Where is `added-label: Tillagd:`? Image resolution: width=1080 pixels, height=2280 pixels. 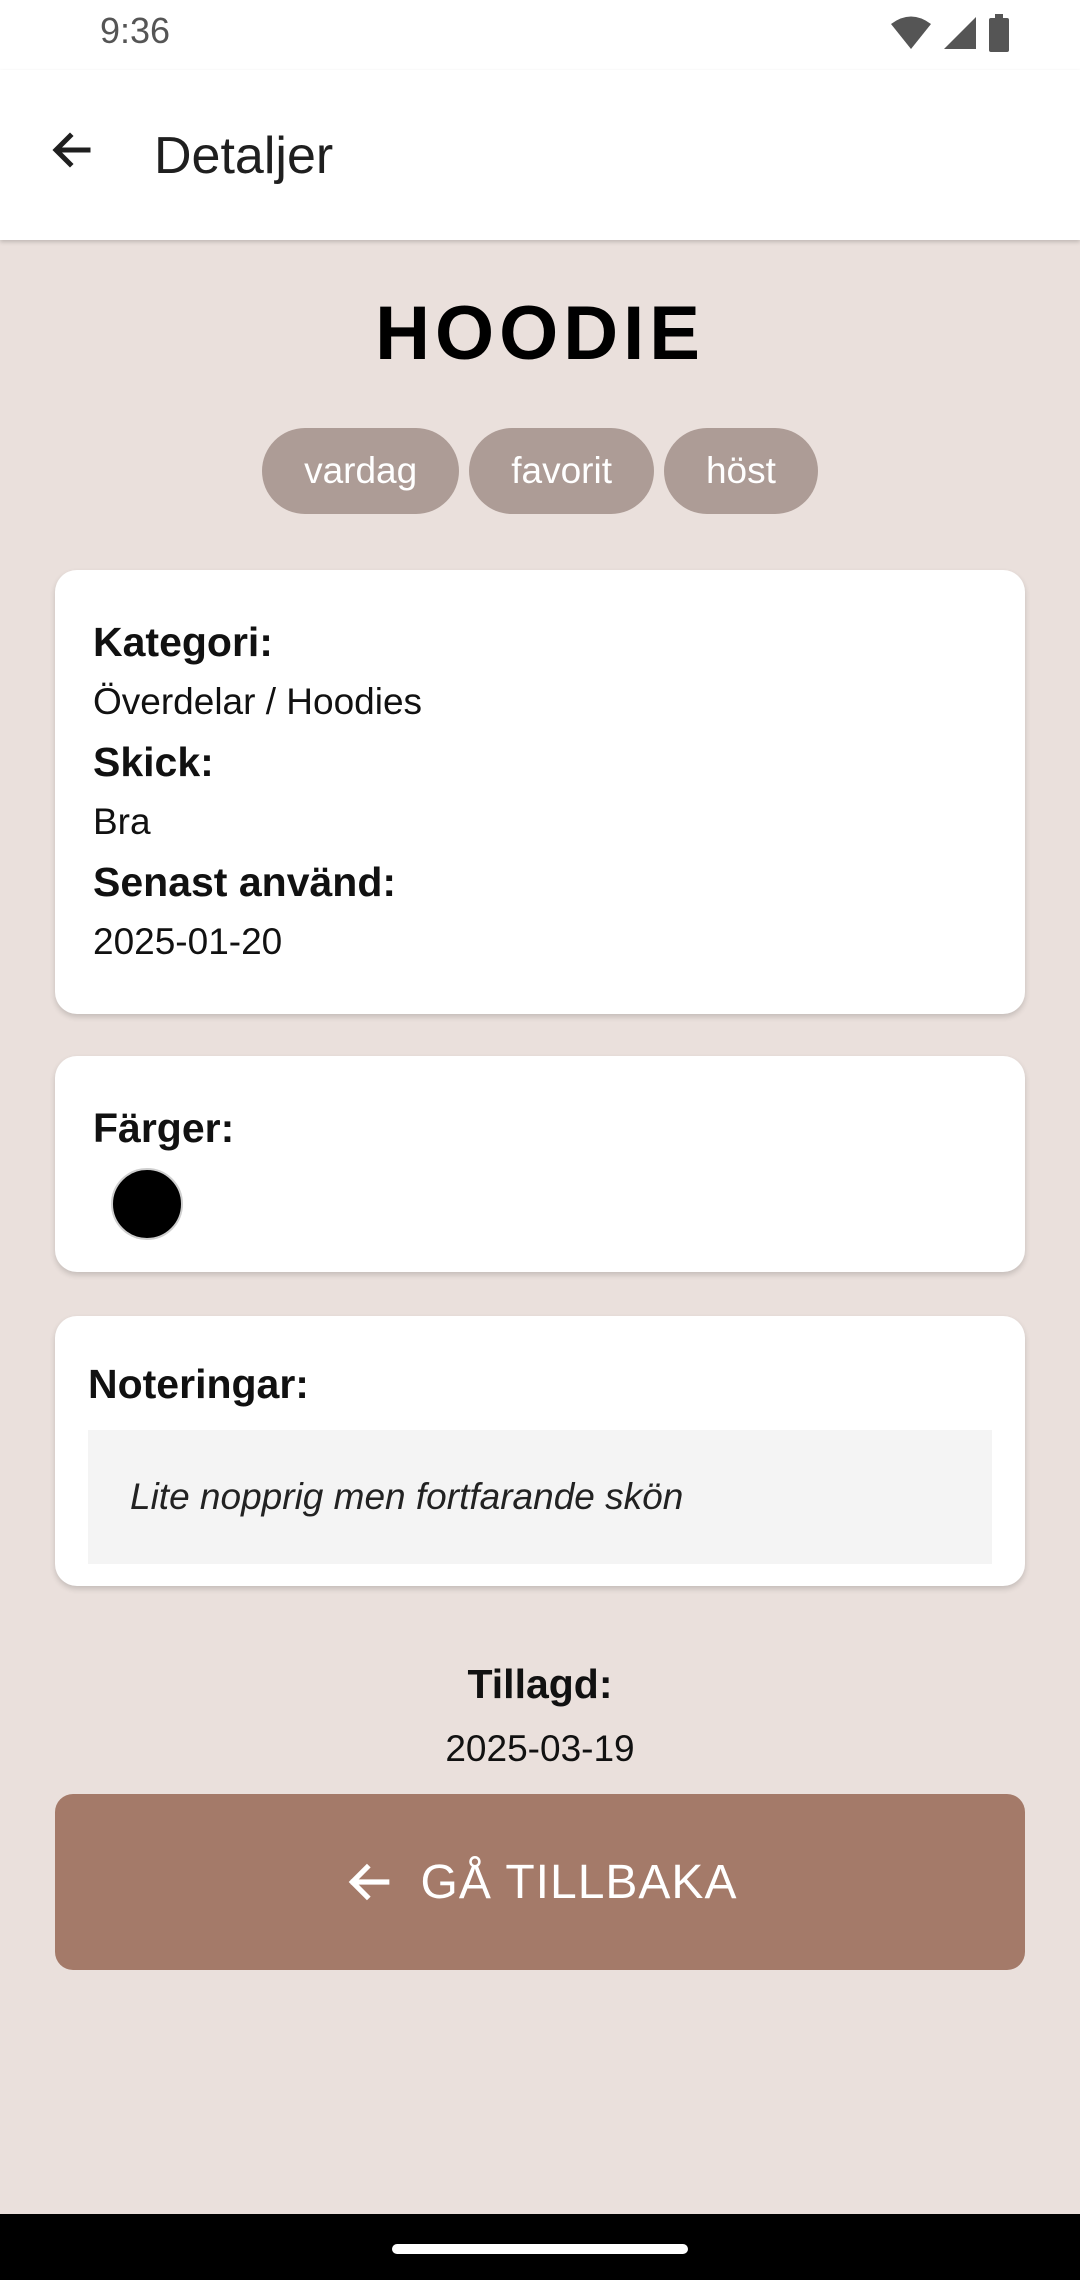 added-label: Tillagd: is located at coordinates (540, 1684).